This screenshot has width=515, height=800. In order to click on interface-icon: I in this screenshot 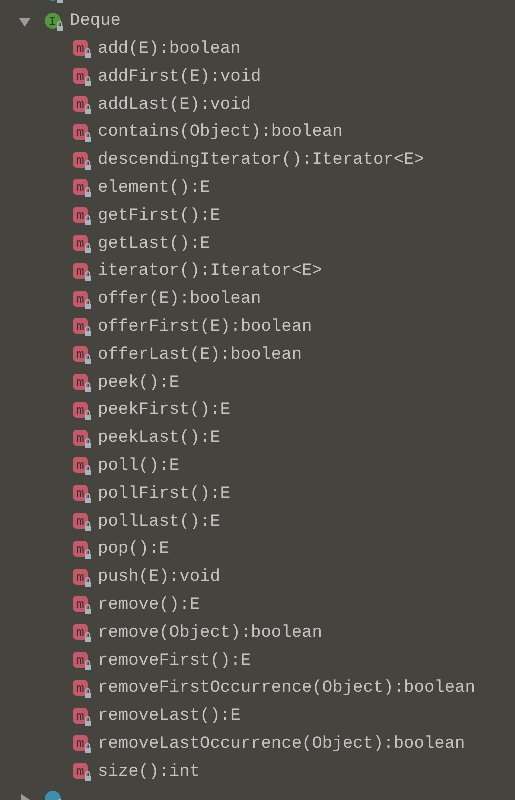, I will do `click(54, 22)`.